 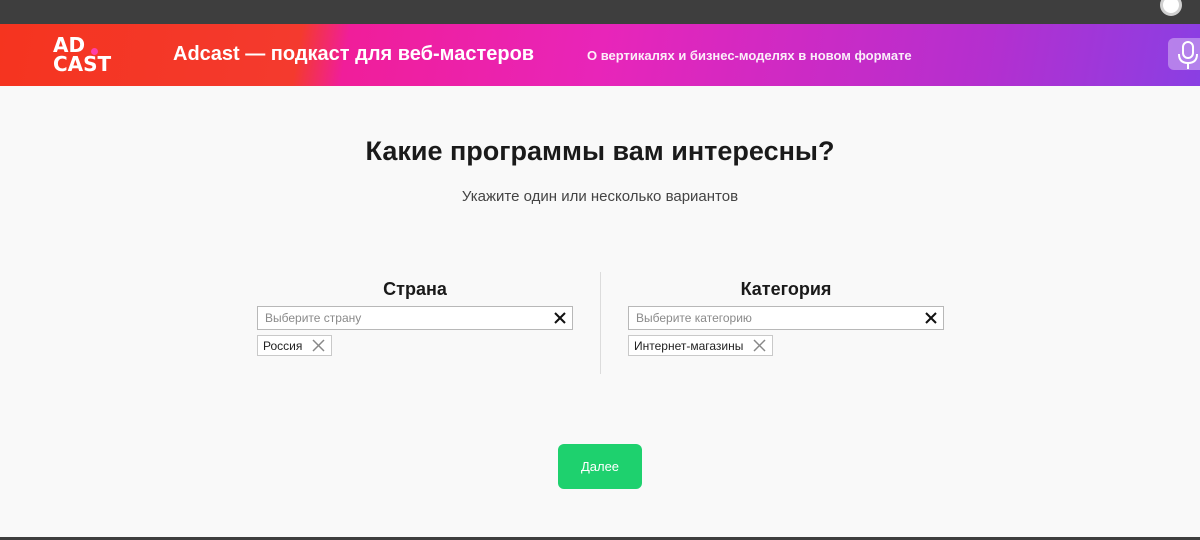 What do you see at coordinates (1188, 55) in the screenshot?
I see `microphone-icon-glyph` at bounding box center [1188, 55].